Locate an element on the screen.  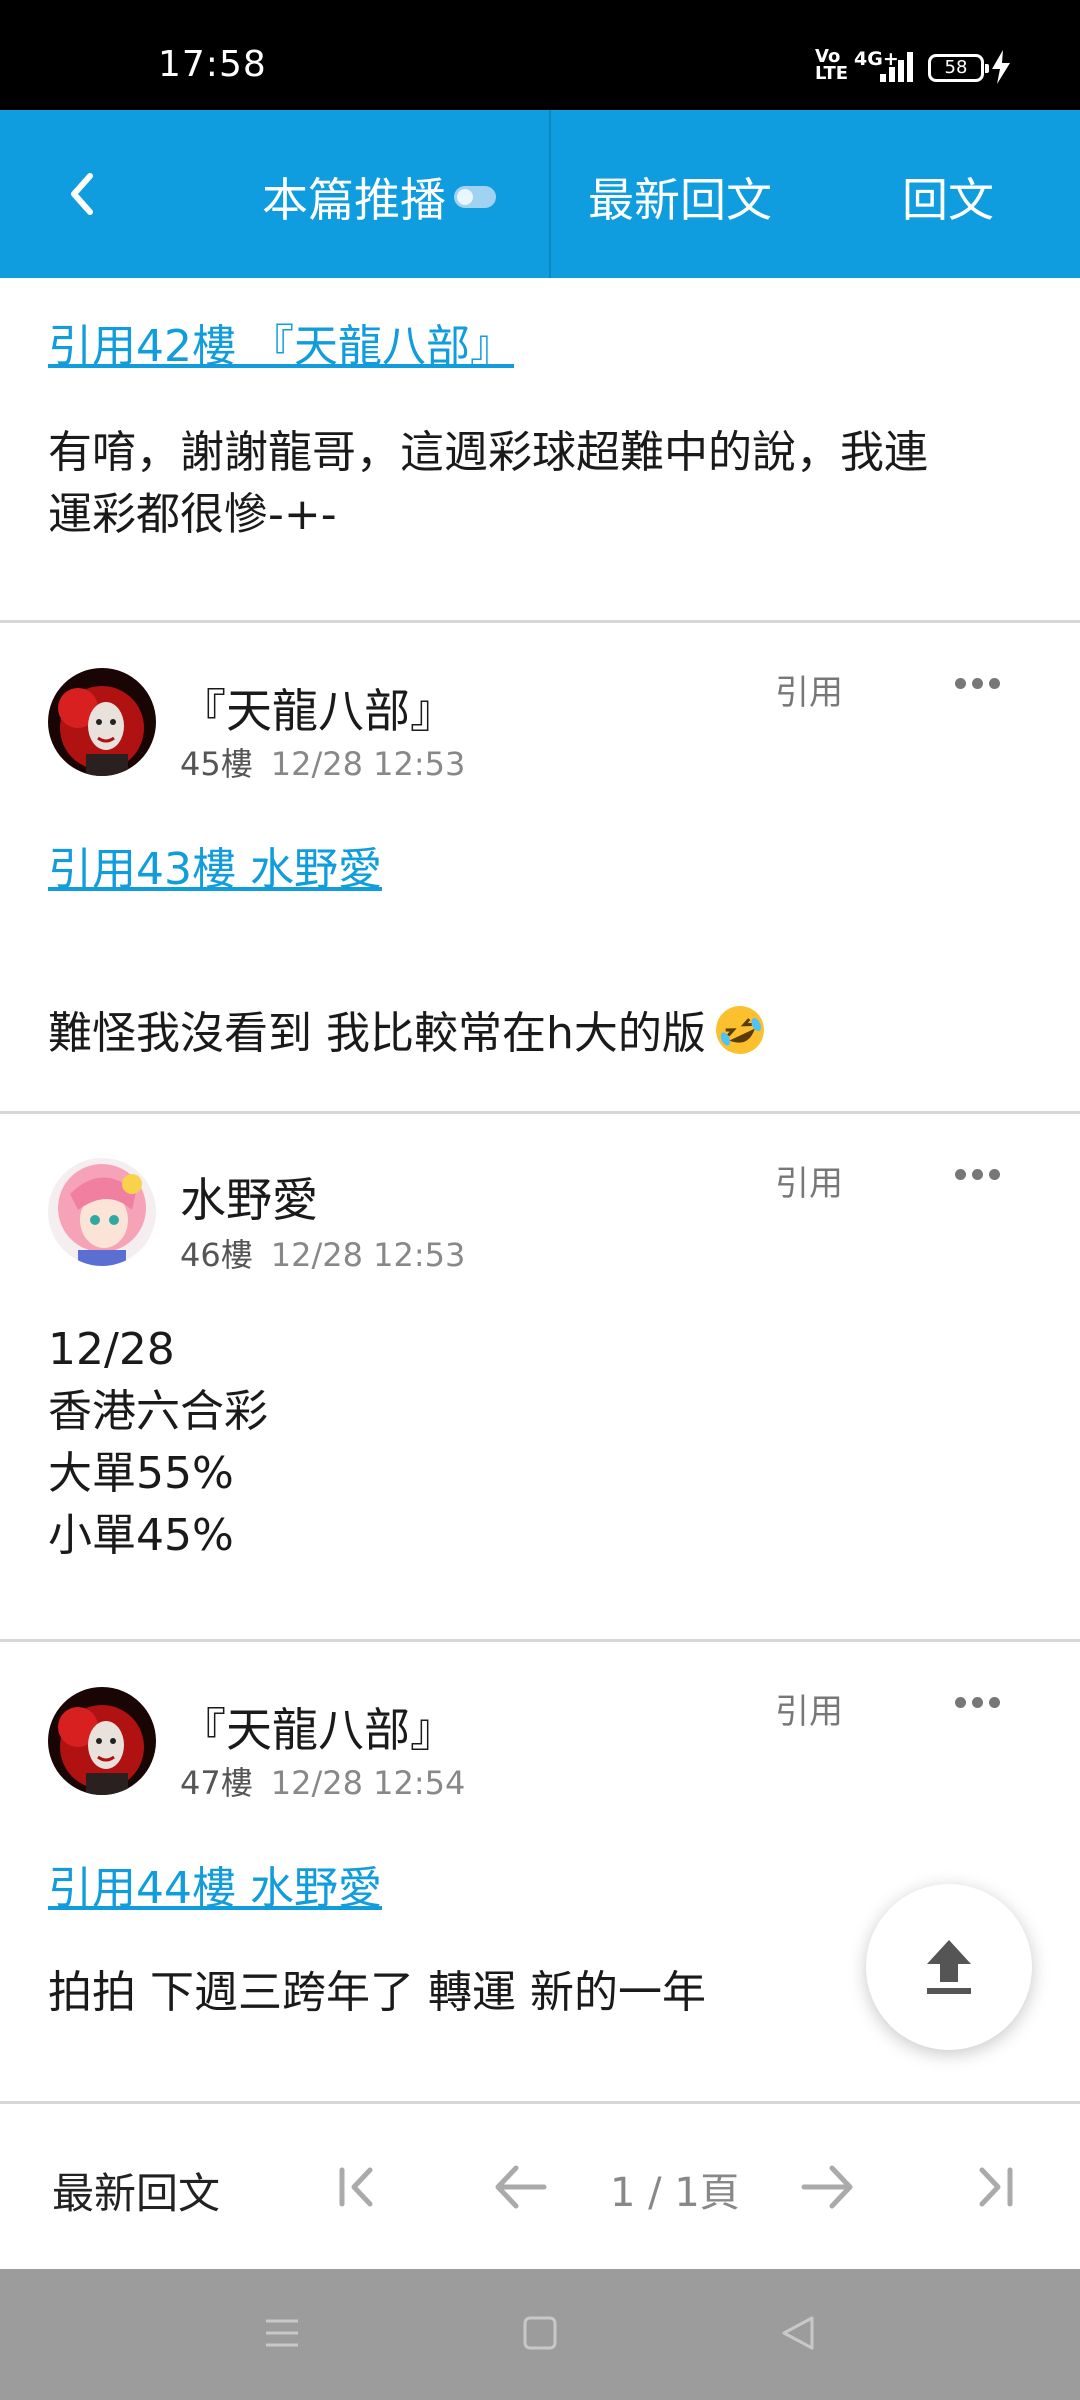
status-time: 17:58 is located at coordinates (212, 64).